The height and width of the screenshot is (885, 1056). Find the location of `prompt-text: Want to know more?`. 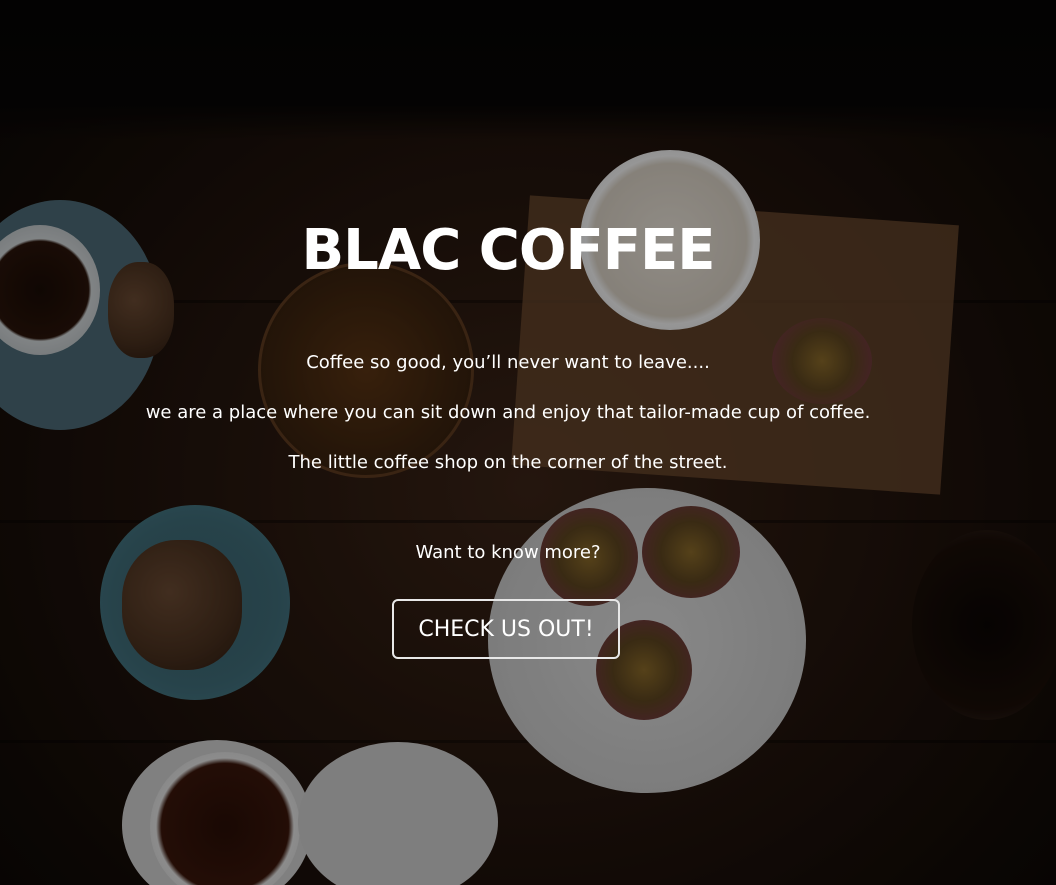

prompt-text: Want to know more? is located at coordinates (508, 552).